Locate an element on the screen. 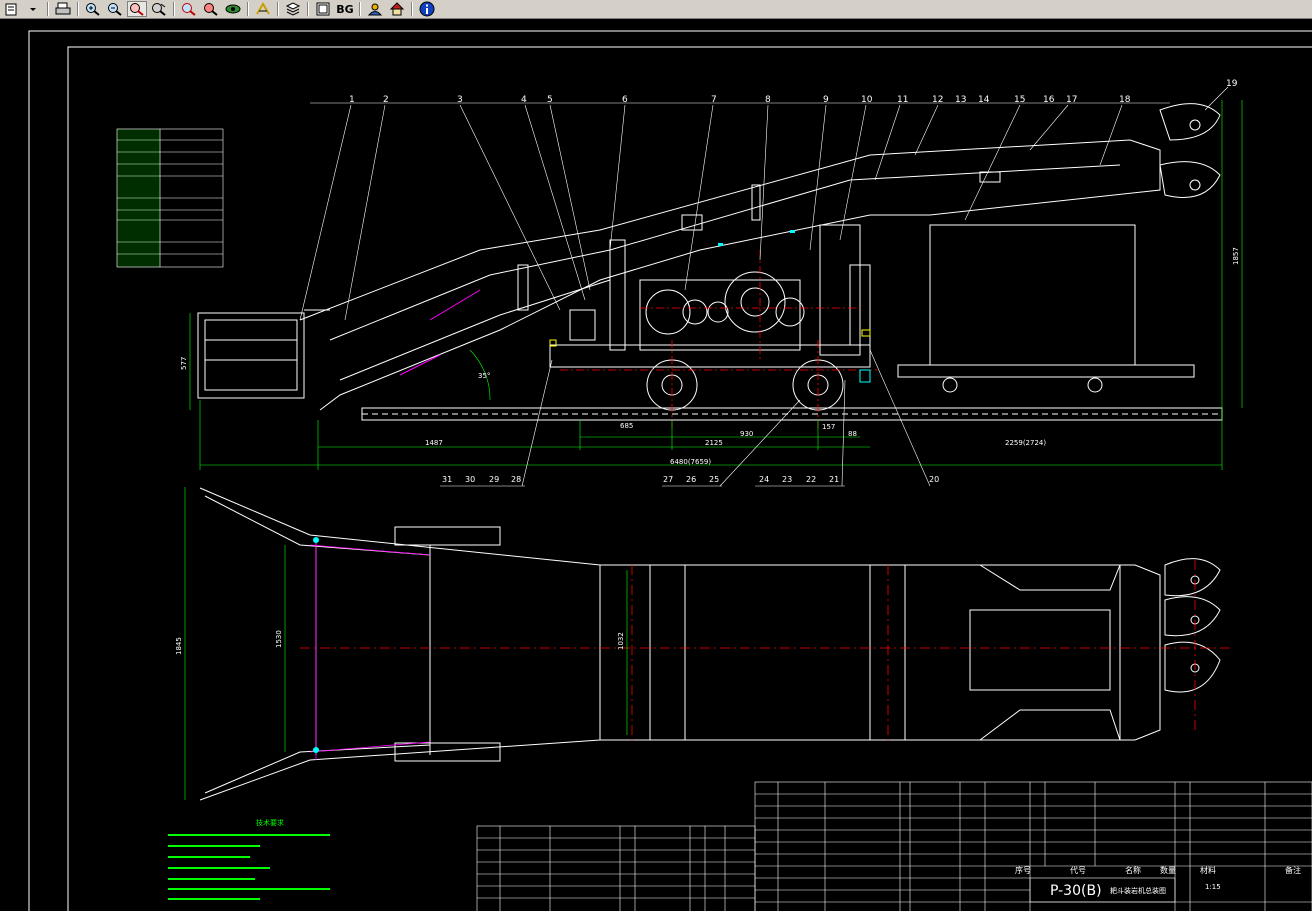  balloon-7: 7 is located at coordinates (714, 100).